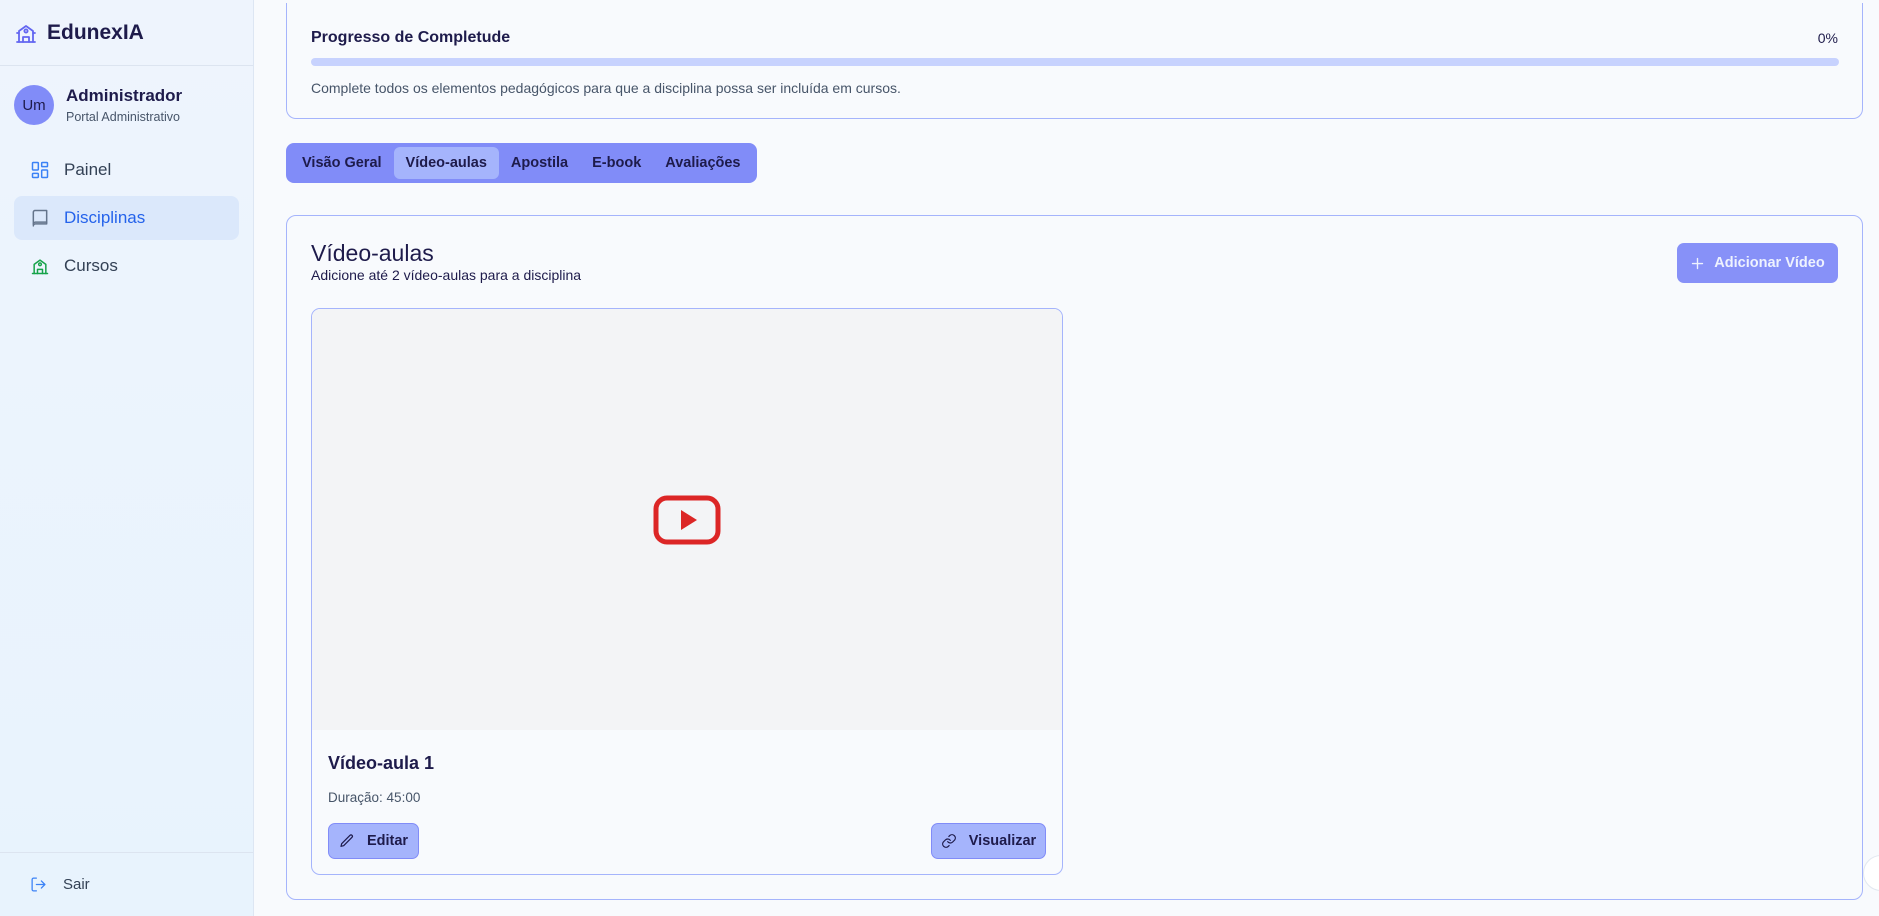 The height and width of the screenshot is (916, 1879). What do you see at coordinates (126, 266) in the screenshot?
I see `sidebar-item-cursos: Cursos` at bounding box center [126, 266].